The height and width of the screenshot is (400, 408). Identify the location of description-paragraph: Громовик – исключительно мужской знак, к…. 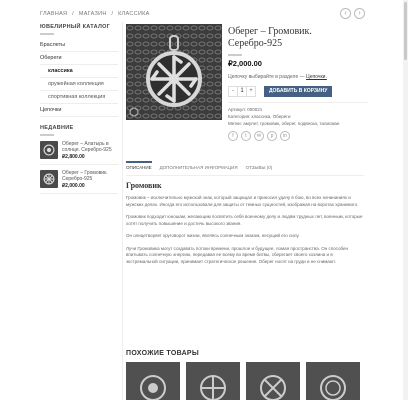
(242, 201).